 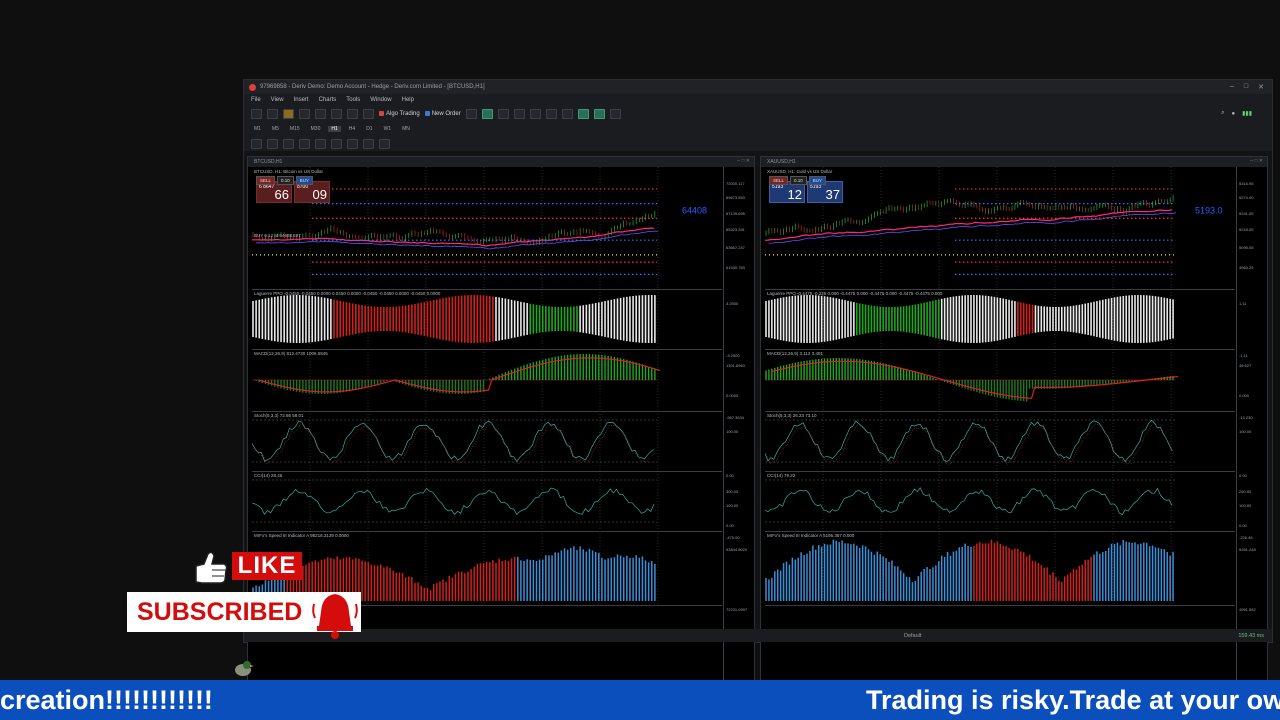 What do you see at coordinates (335, 615) in the screenshot?
I see `notification-bell-icon` at bounding box center [335, 615].